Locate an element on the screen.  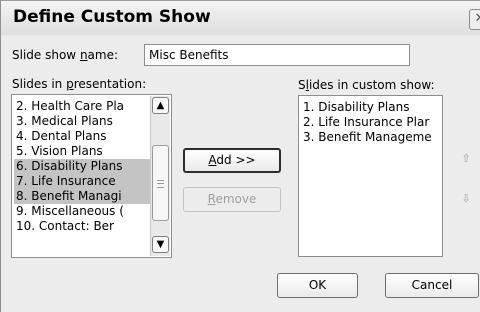
vertical-scrollbar: ▲ ▼ is located at coordinates (160, 176).